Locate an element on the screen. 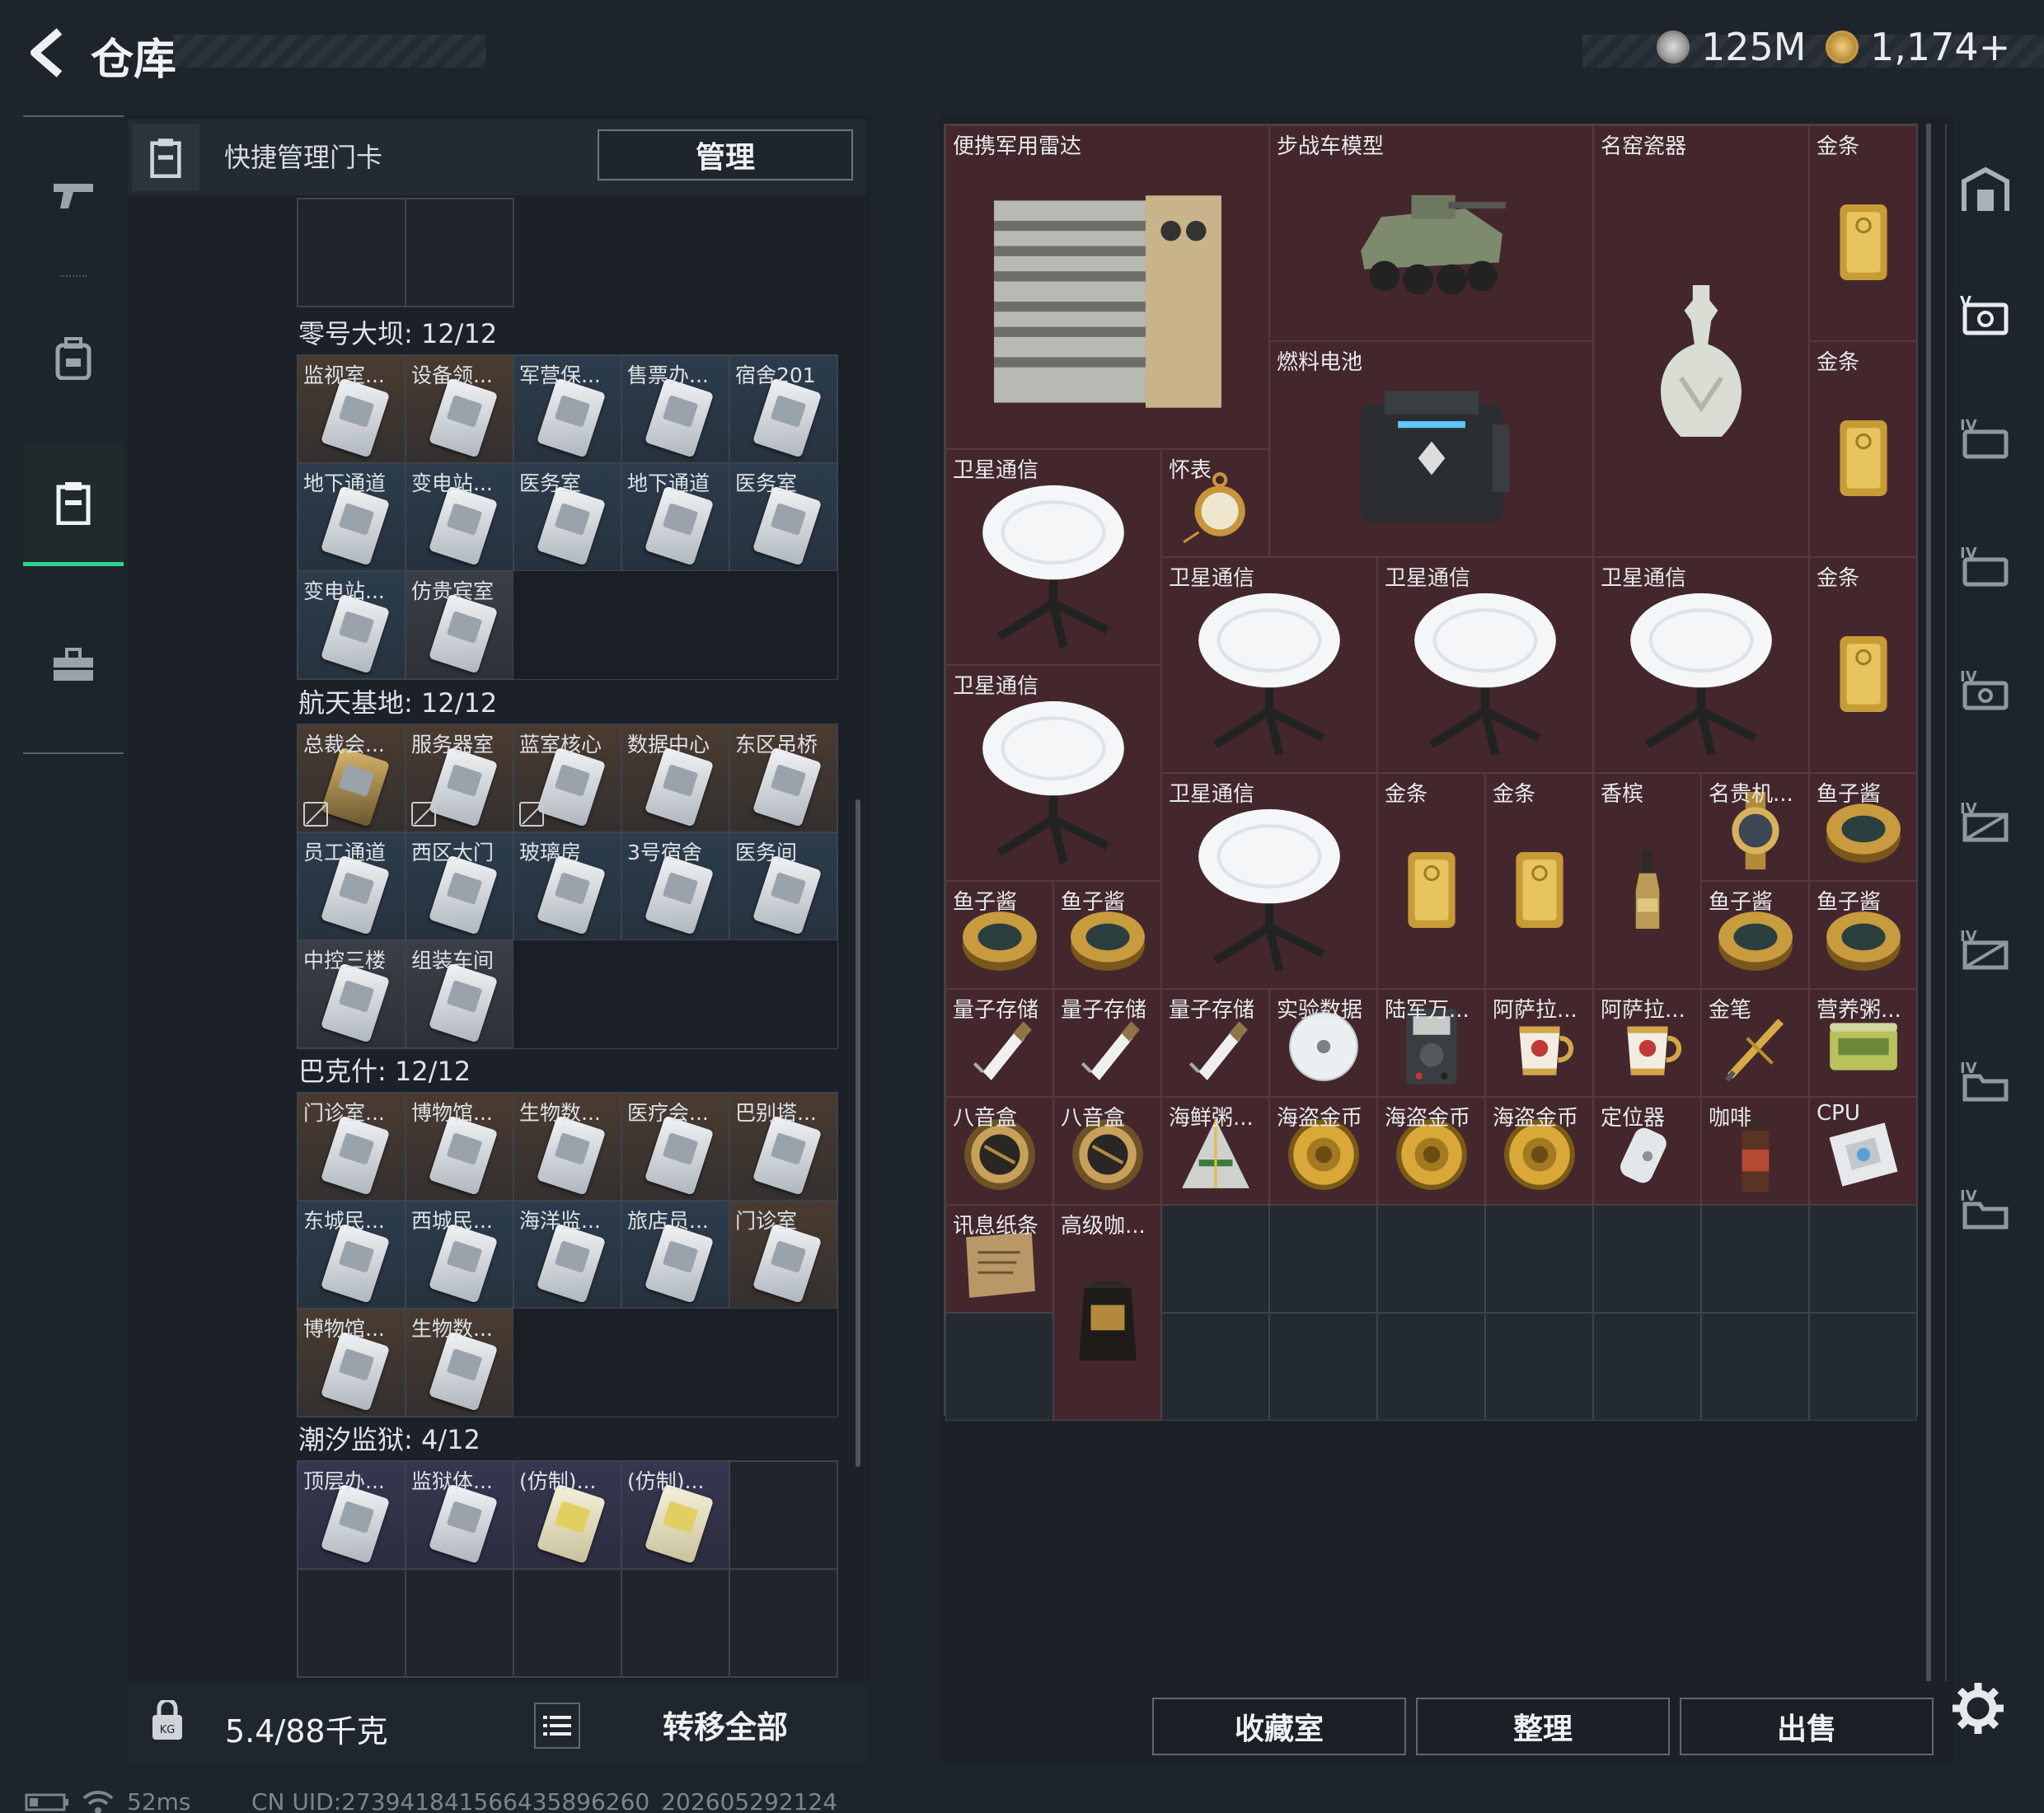 Image resolution: width=2044 pixels, height=1813 pixels. nav-keycards is located at coordinates (73, 504).